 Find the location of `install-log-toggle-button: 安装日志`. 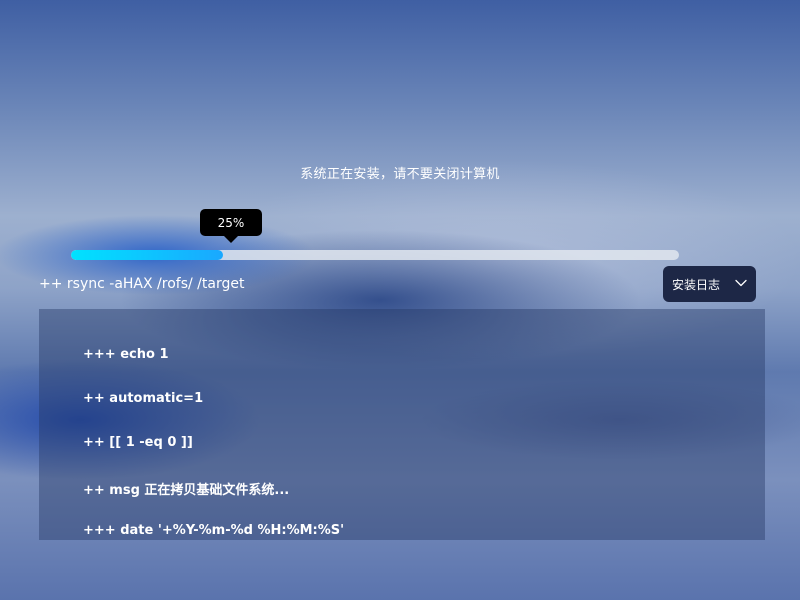

install-log-toggle-button: 安装日志 is located at coordinates (709, 284).